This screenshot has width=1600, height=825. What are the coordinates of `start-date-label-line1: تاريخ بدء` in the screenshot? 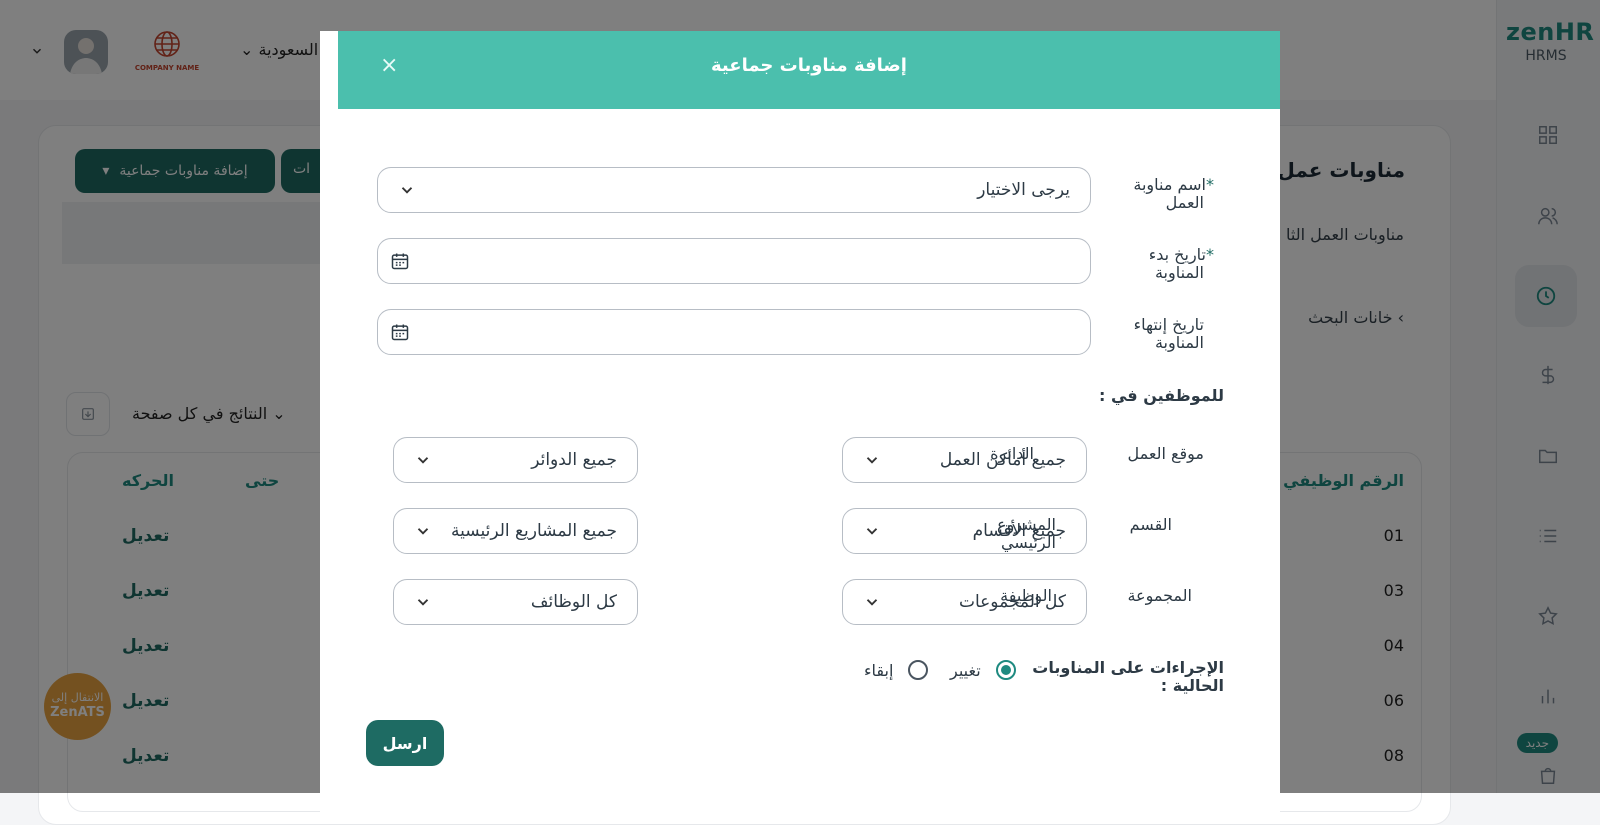 It's located at (1177, 254).